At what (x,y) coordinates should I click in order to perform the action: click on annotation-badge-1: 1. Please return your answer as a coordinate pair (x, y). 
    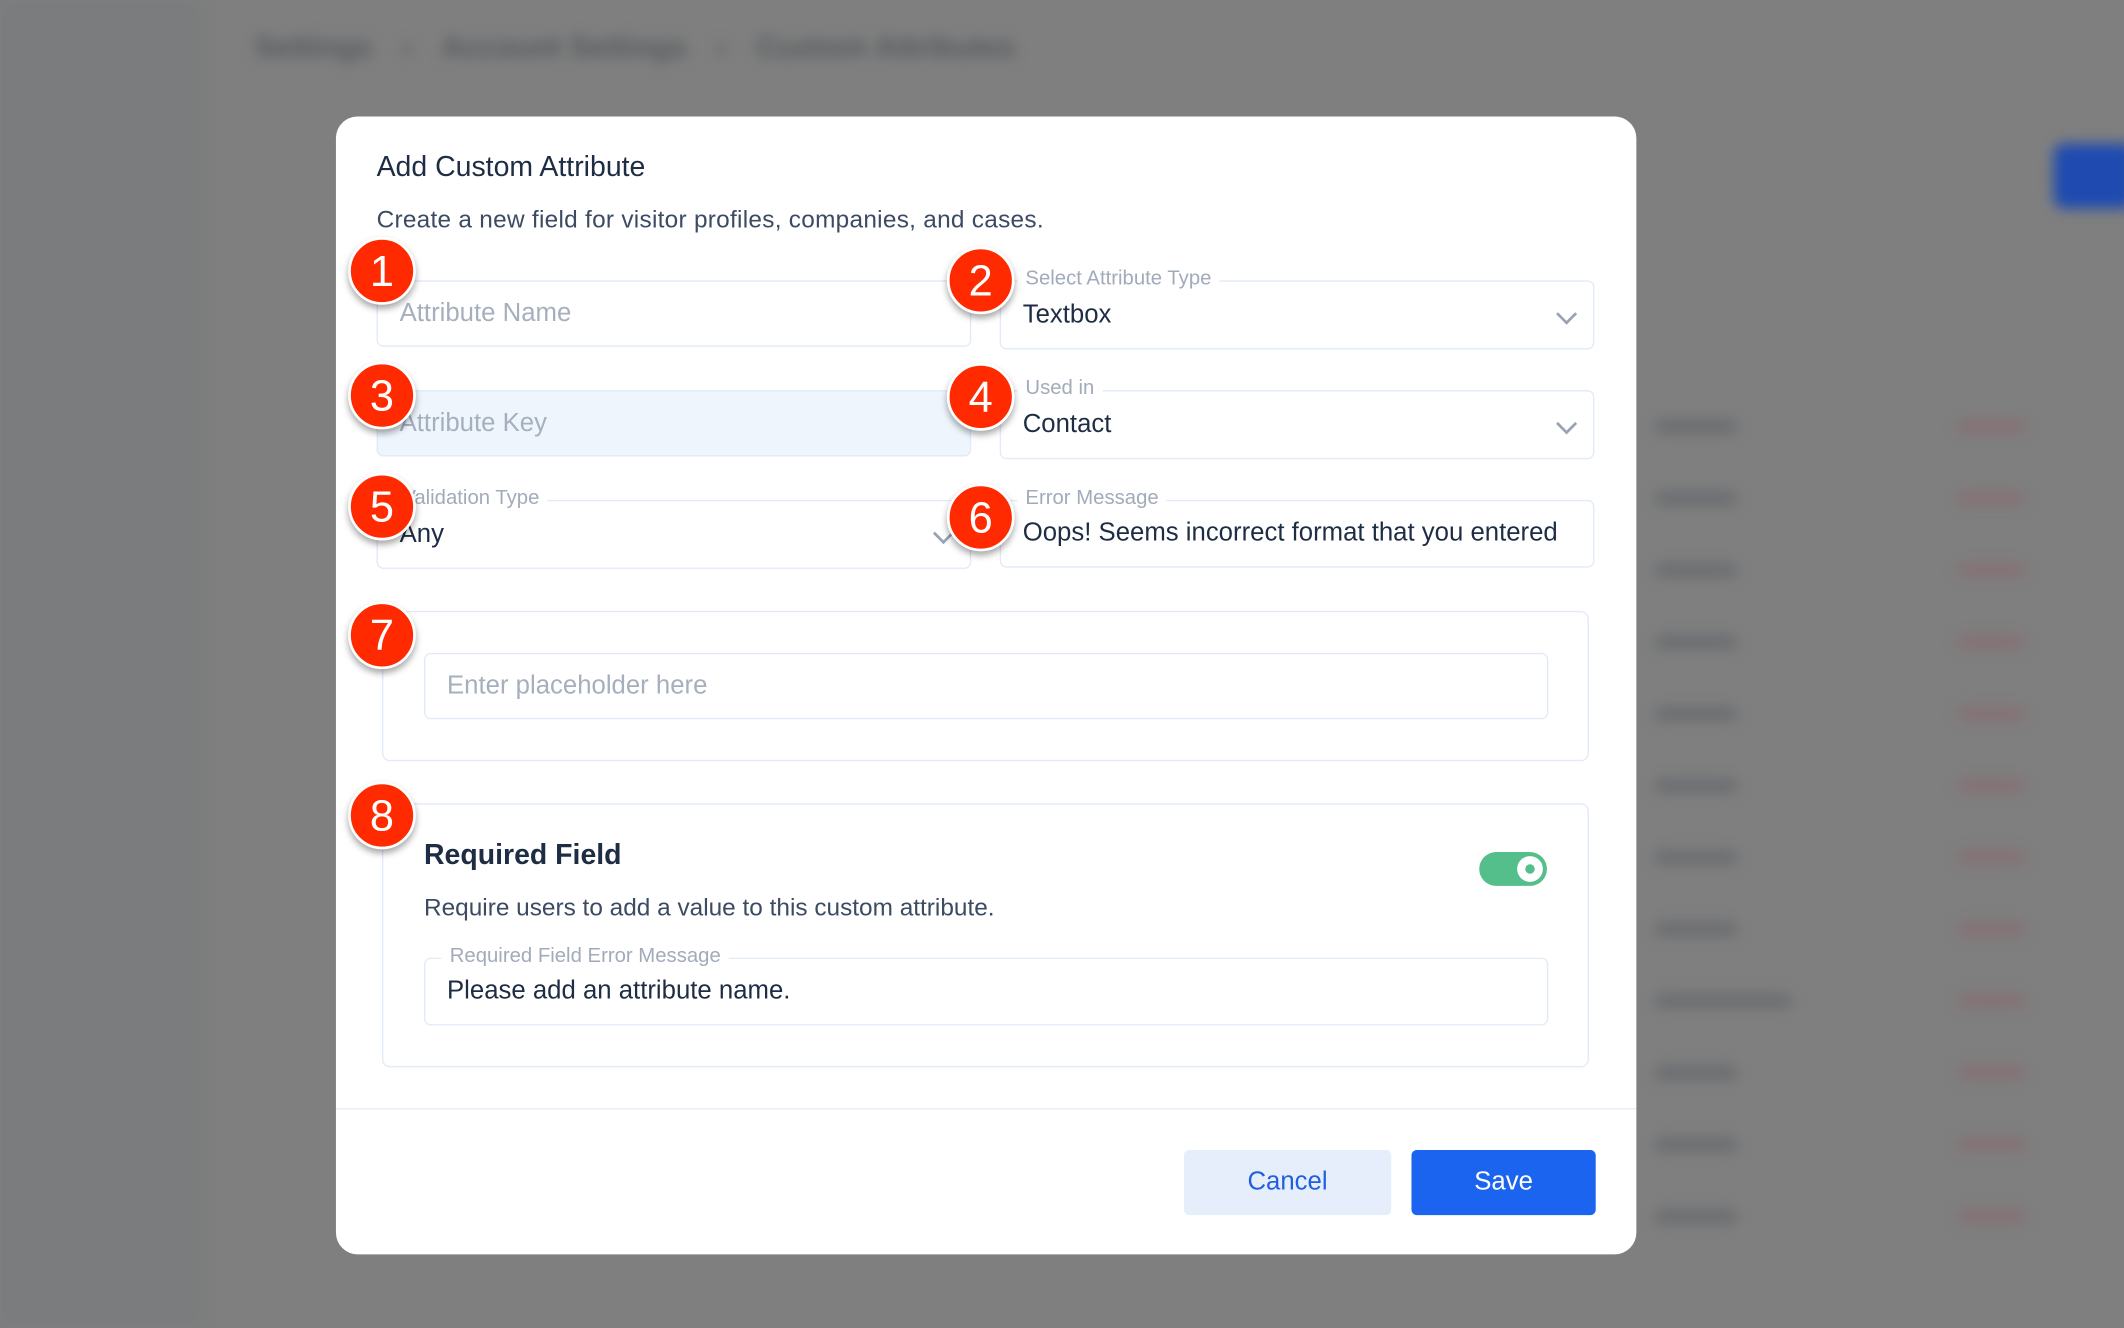
    Looking at the image, I should click on (382, 271).